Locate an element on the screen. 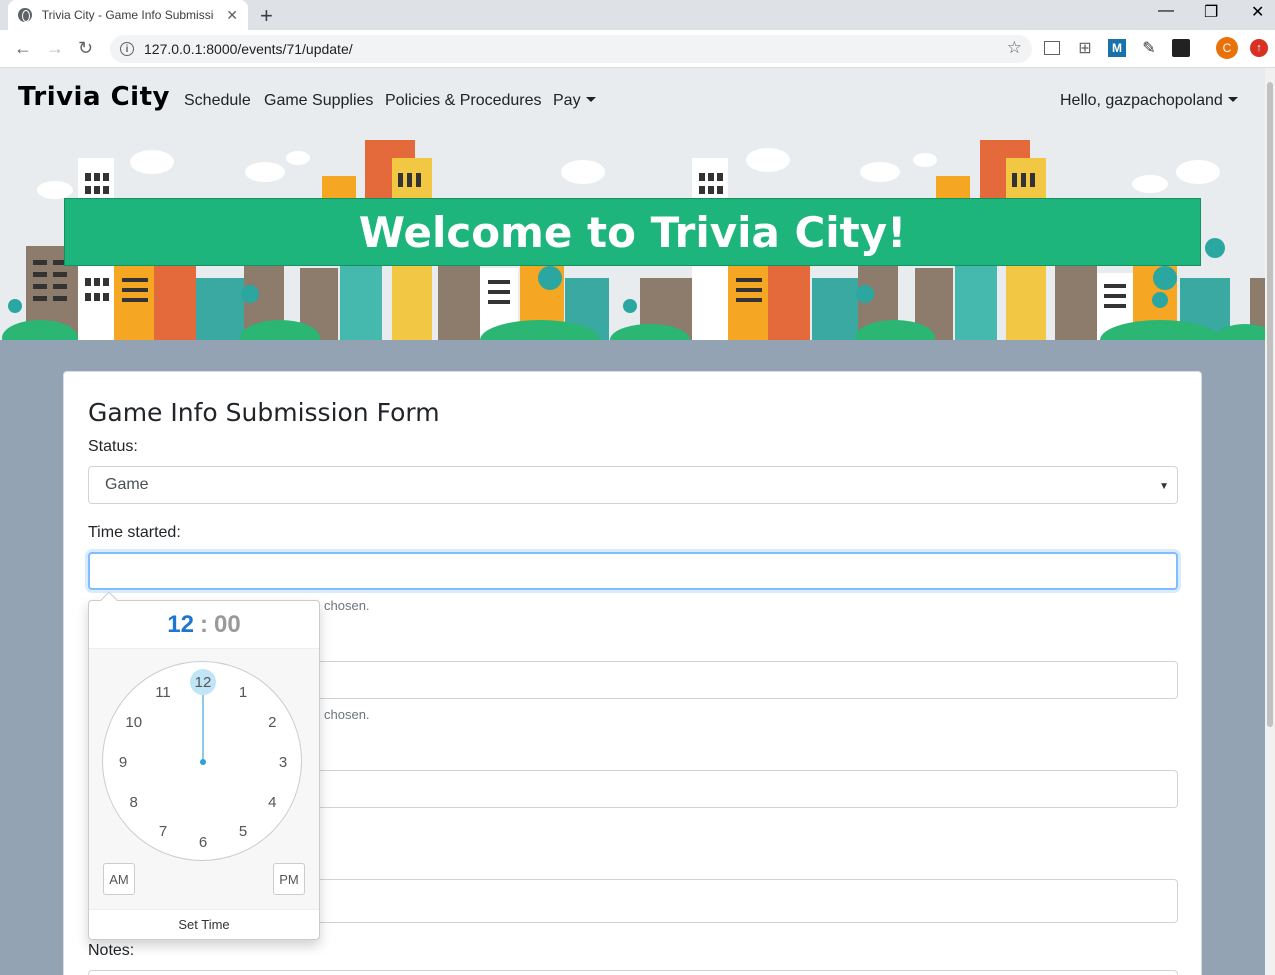 The width and height of the screenshot is (1275, 975). user-menu-dropdown: Hello, gazpachopoland is located at coordinates (1149, 101).